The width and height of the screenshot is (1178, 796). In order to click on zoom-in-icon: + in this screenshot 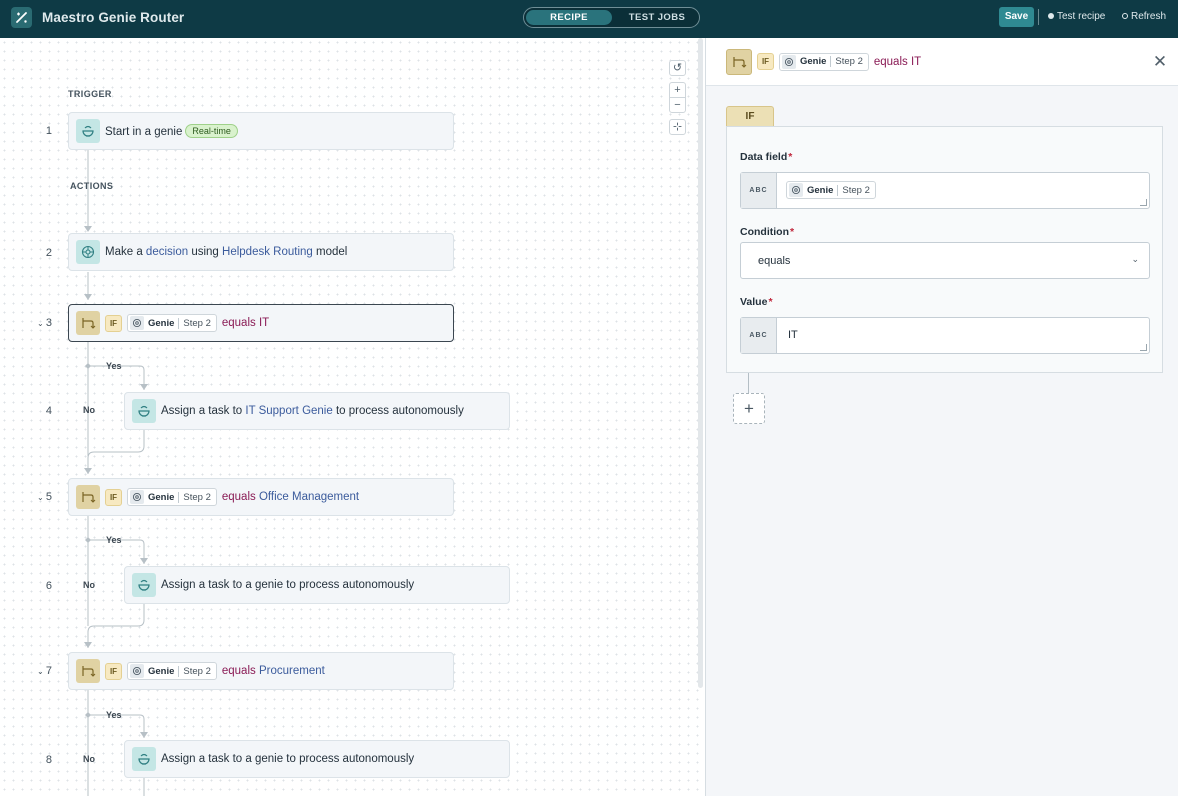, I will do `click(677, 90)`.